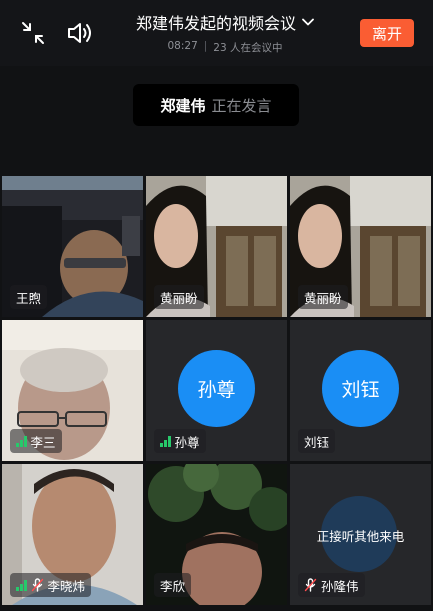 This screenshot has width=433, height=611. I want to click on participant-count: 23 人在会议中, so click(248, 48).